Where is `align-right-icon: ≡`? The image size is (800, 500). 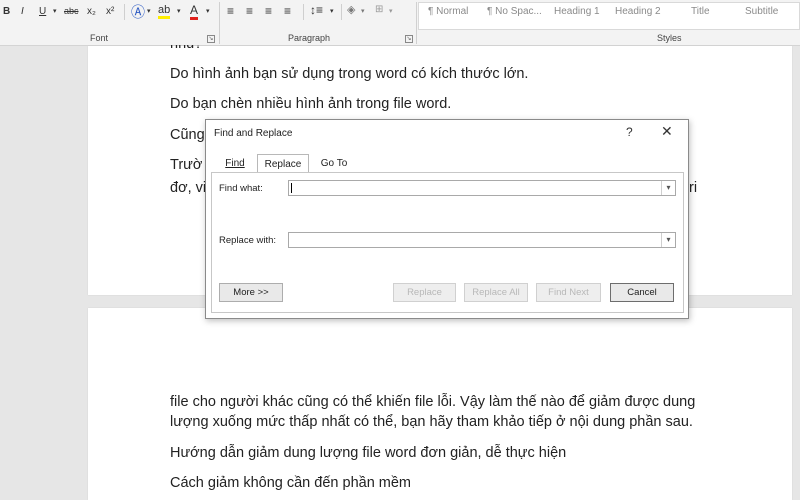 align-right-icon: ≡ is located at coordinates (268, 11).